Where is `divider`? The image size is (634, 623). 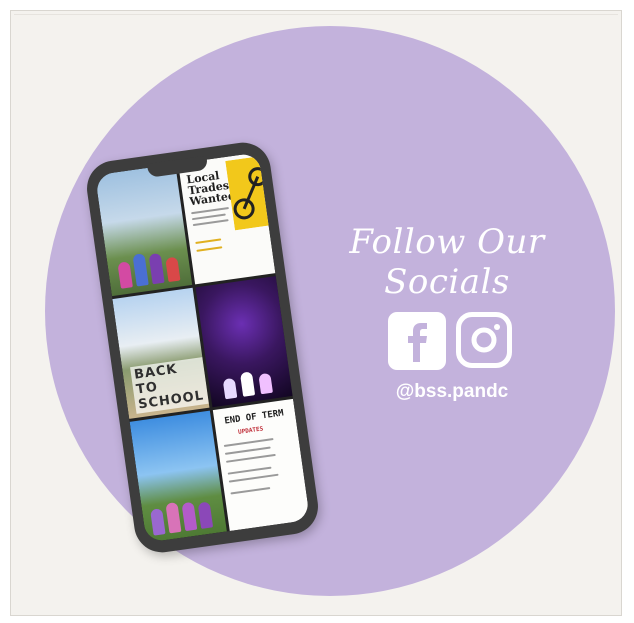
divider is located at coordinates (316, 14).